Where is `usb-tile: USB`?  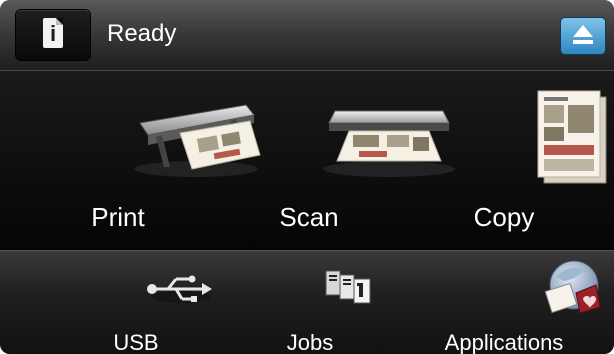 usb-tile: USB is located at coordinates (151, 302).